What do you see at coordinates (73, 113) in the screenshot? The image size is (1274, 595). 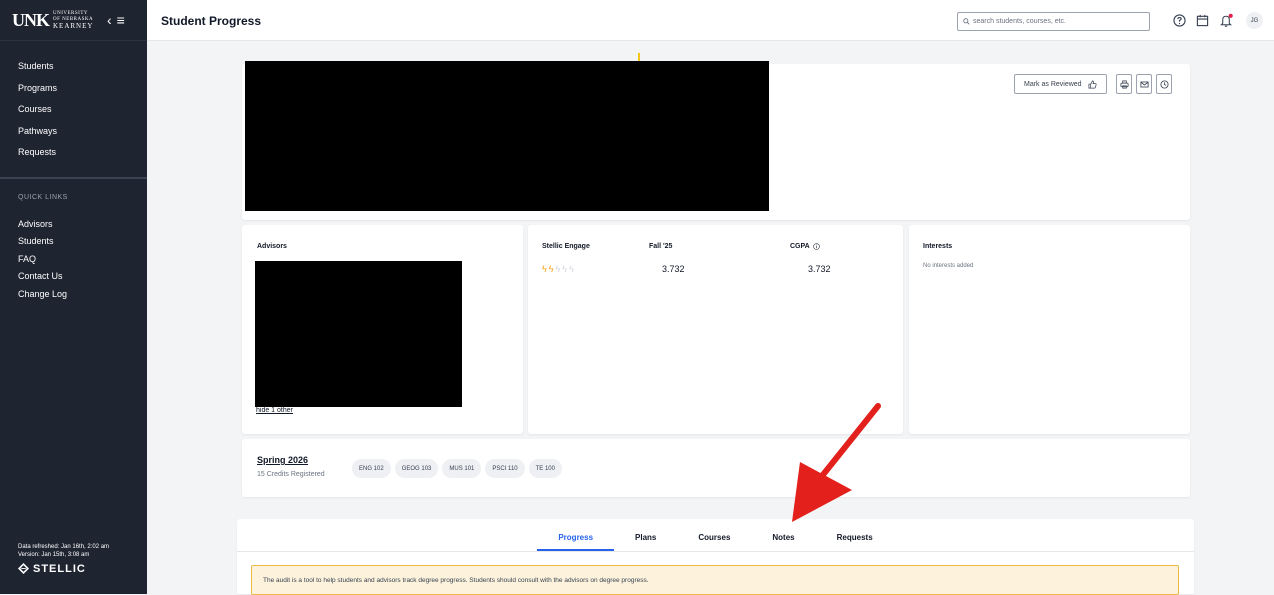 I see `sidebar-item-courses: Courses` at bounding box center [73, 113].